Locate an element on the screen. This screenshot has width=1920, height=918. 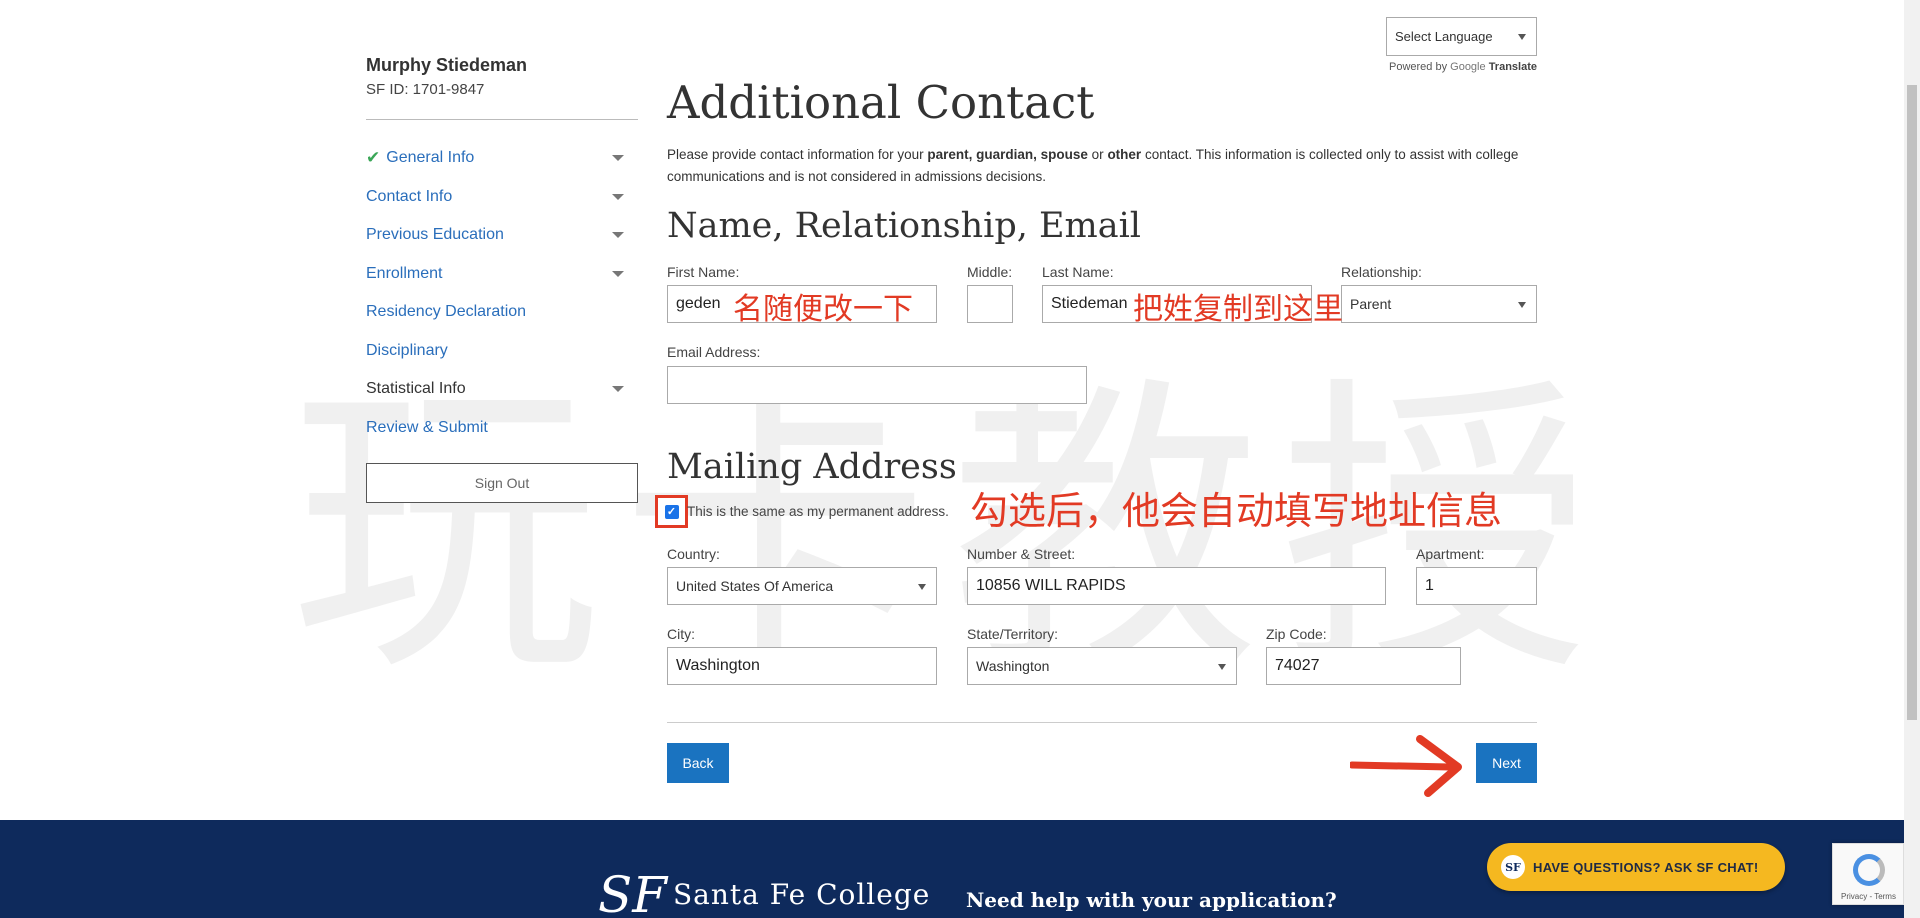
nav-item-label: Previous Education is located at coordinates (435, 235).